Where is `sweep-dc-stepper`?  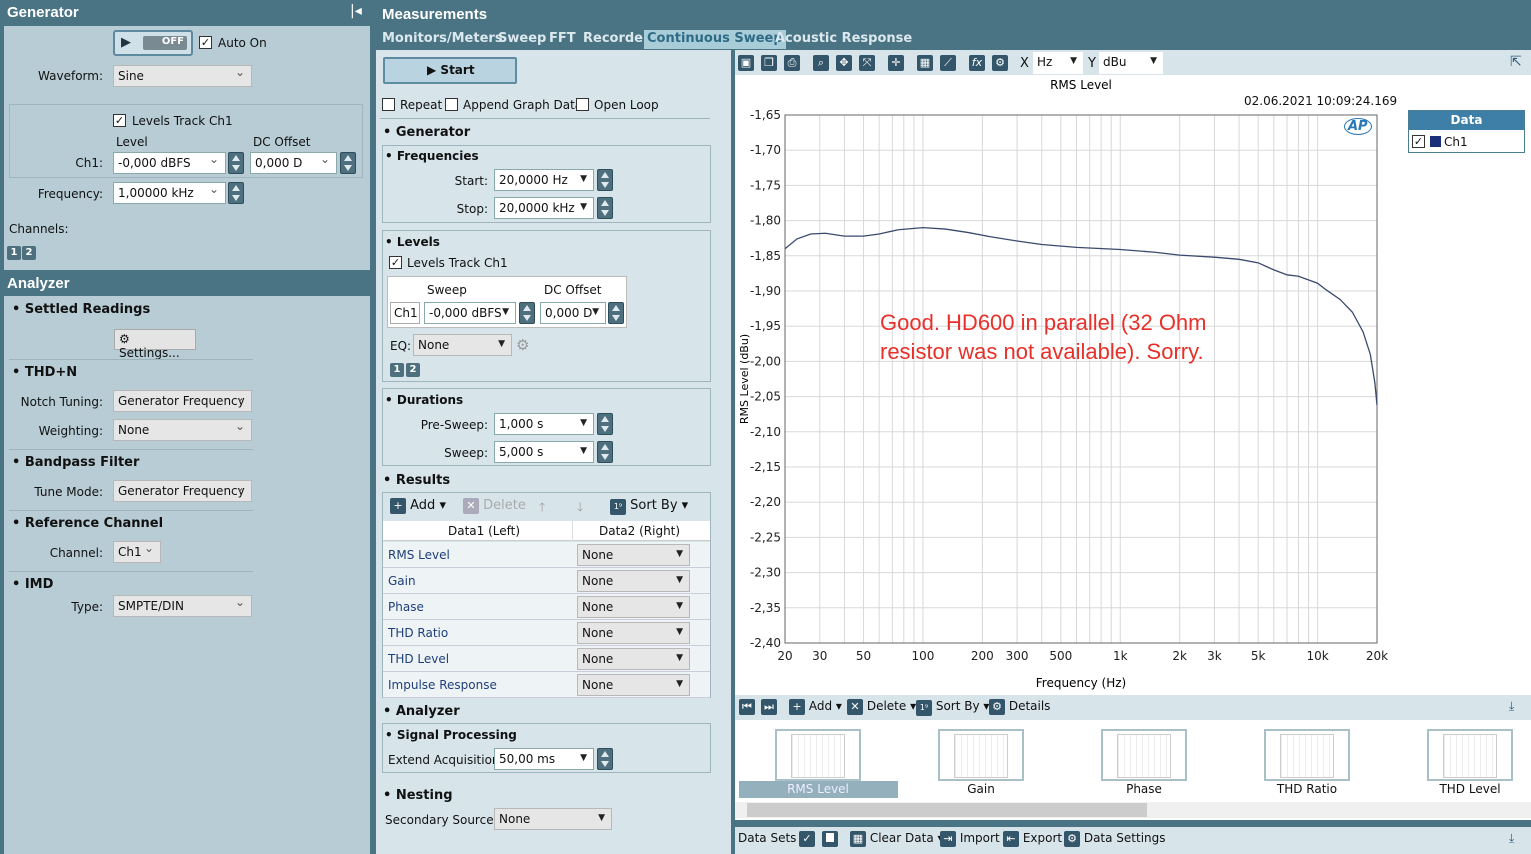 sweep-dc-stepper is located at coordinates (616, 313).